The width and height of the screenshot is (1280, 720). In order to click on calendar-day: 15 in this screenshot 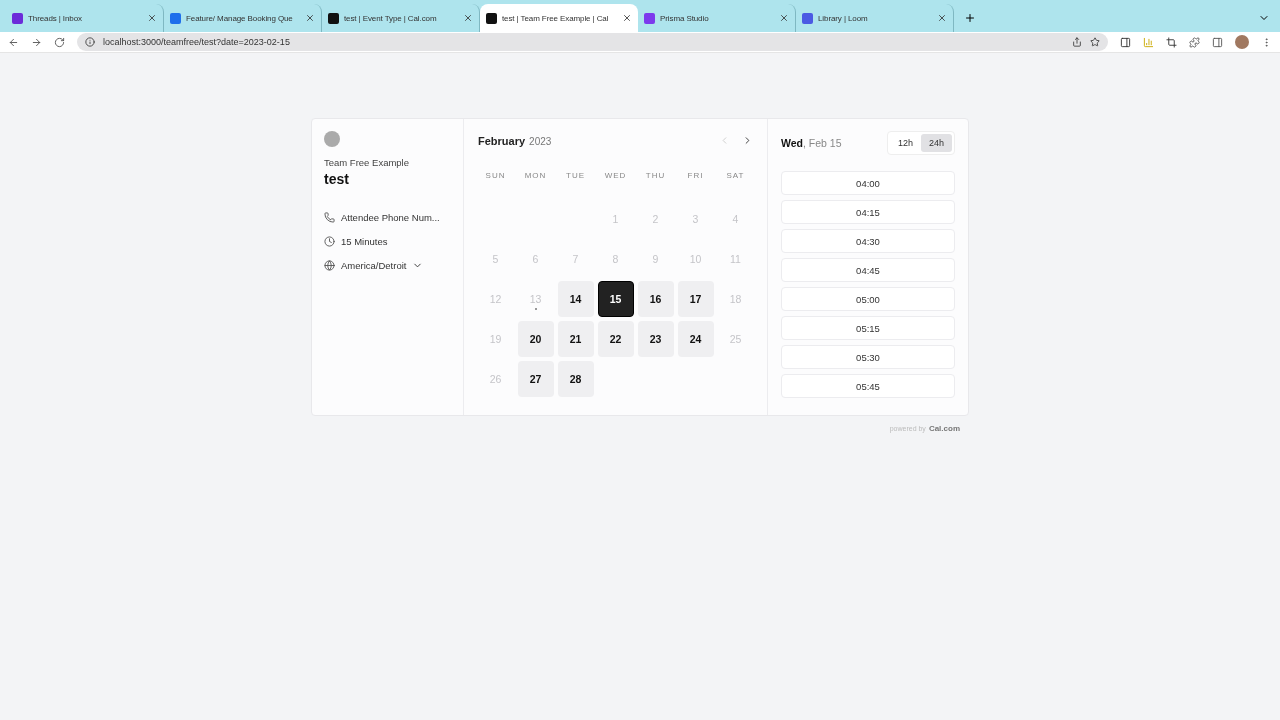, I will do `click(615, 299)`.